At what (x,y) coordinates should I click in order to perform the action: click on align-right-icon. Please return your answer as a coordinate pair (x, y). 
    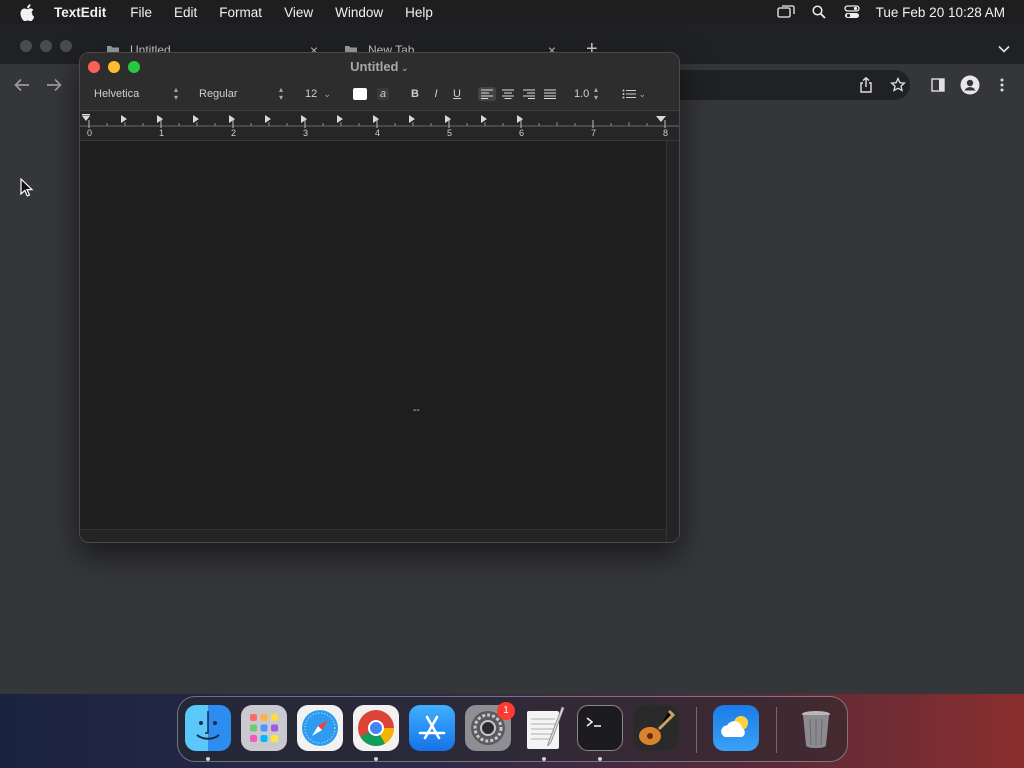
    Looking at the image, I should click on (529, 94).